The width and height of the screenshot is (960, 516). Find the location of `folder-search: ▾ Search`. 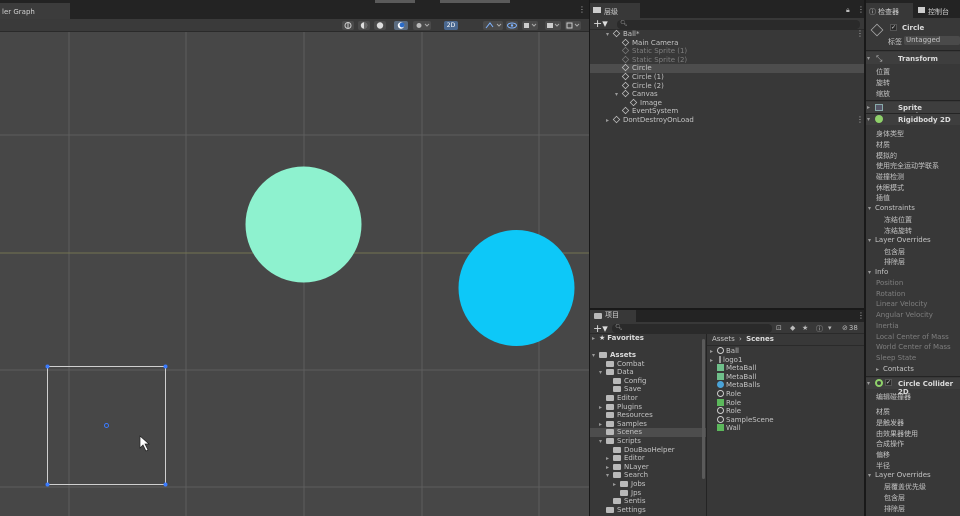

folder-search: ▾ Search is located at coordinates (627, 475).